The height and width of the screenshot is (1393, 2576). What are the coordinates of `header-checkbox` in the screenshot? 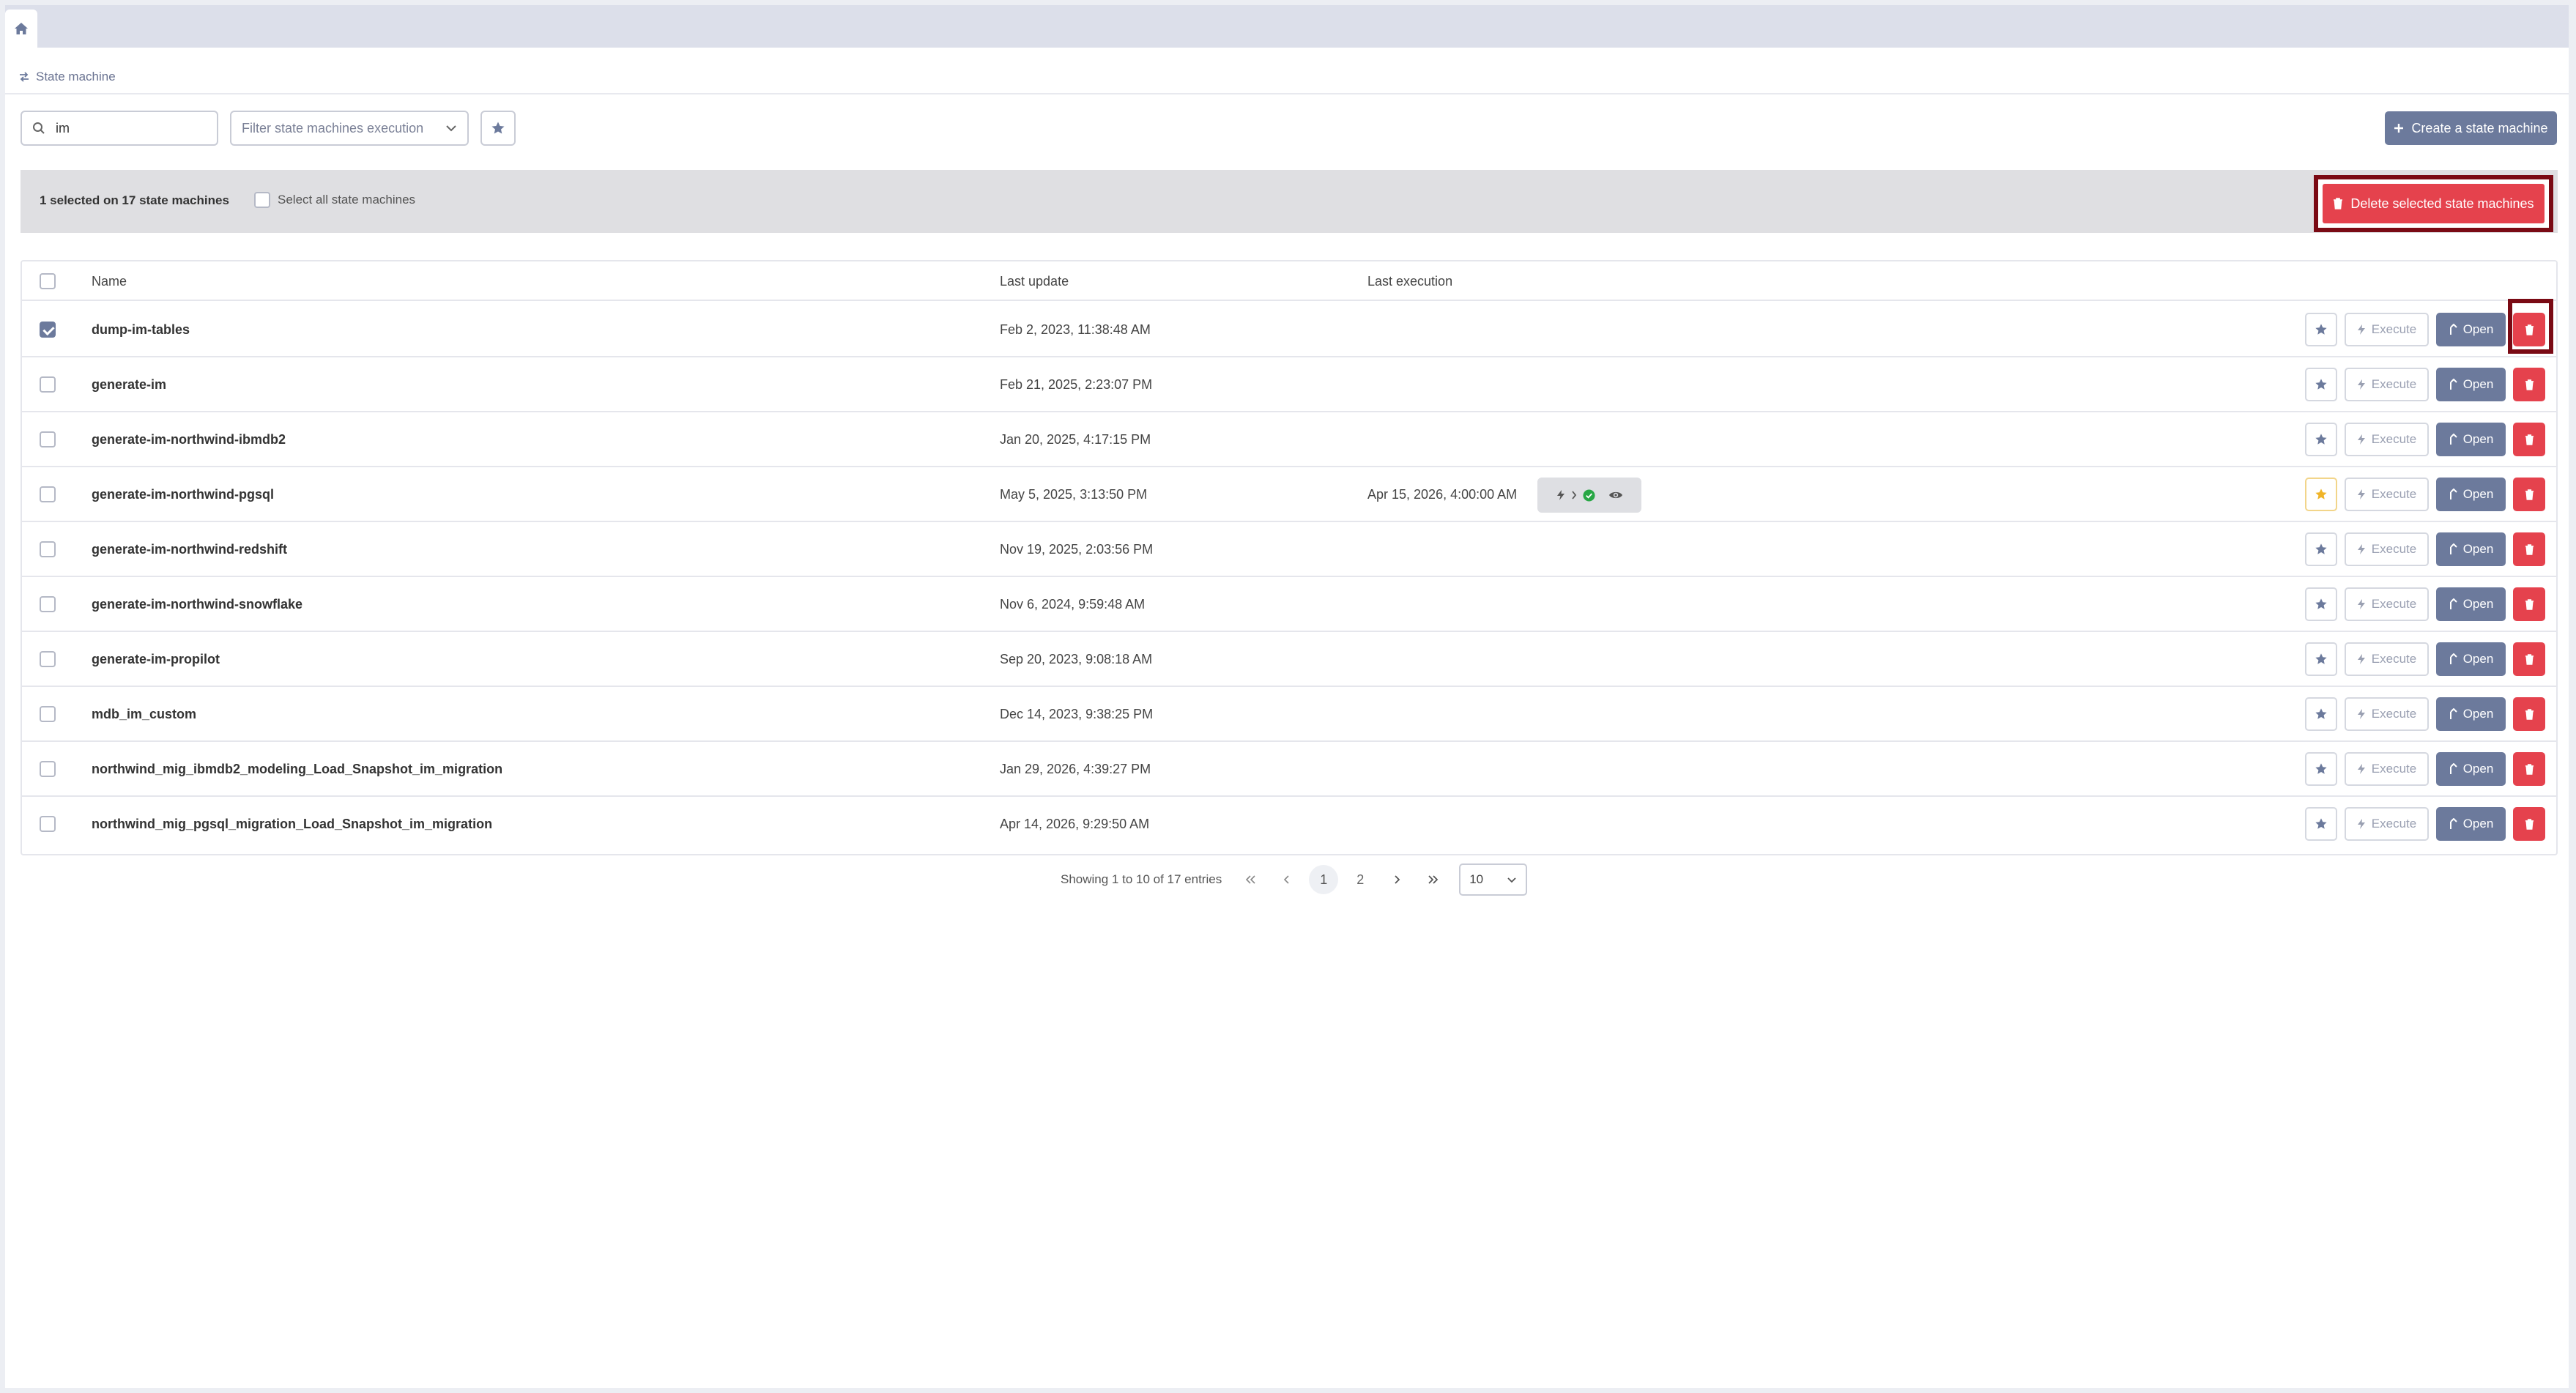 It's located at (48, 281).